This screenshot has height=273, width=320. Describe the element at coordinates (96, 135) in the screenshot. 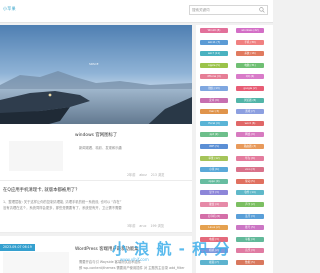

I see `post-title: windows 官网图标了` at that location.